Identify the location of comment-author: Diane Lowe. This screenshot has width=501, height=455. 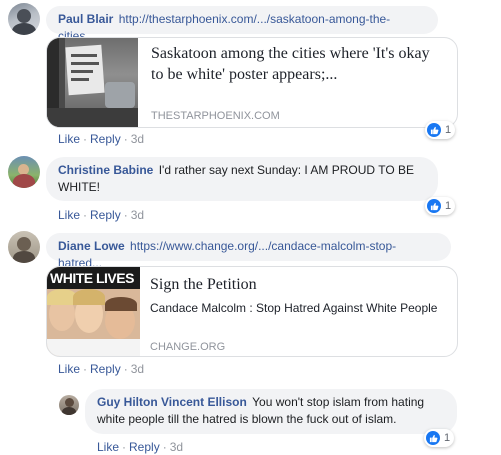
(91, 246).